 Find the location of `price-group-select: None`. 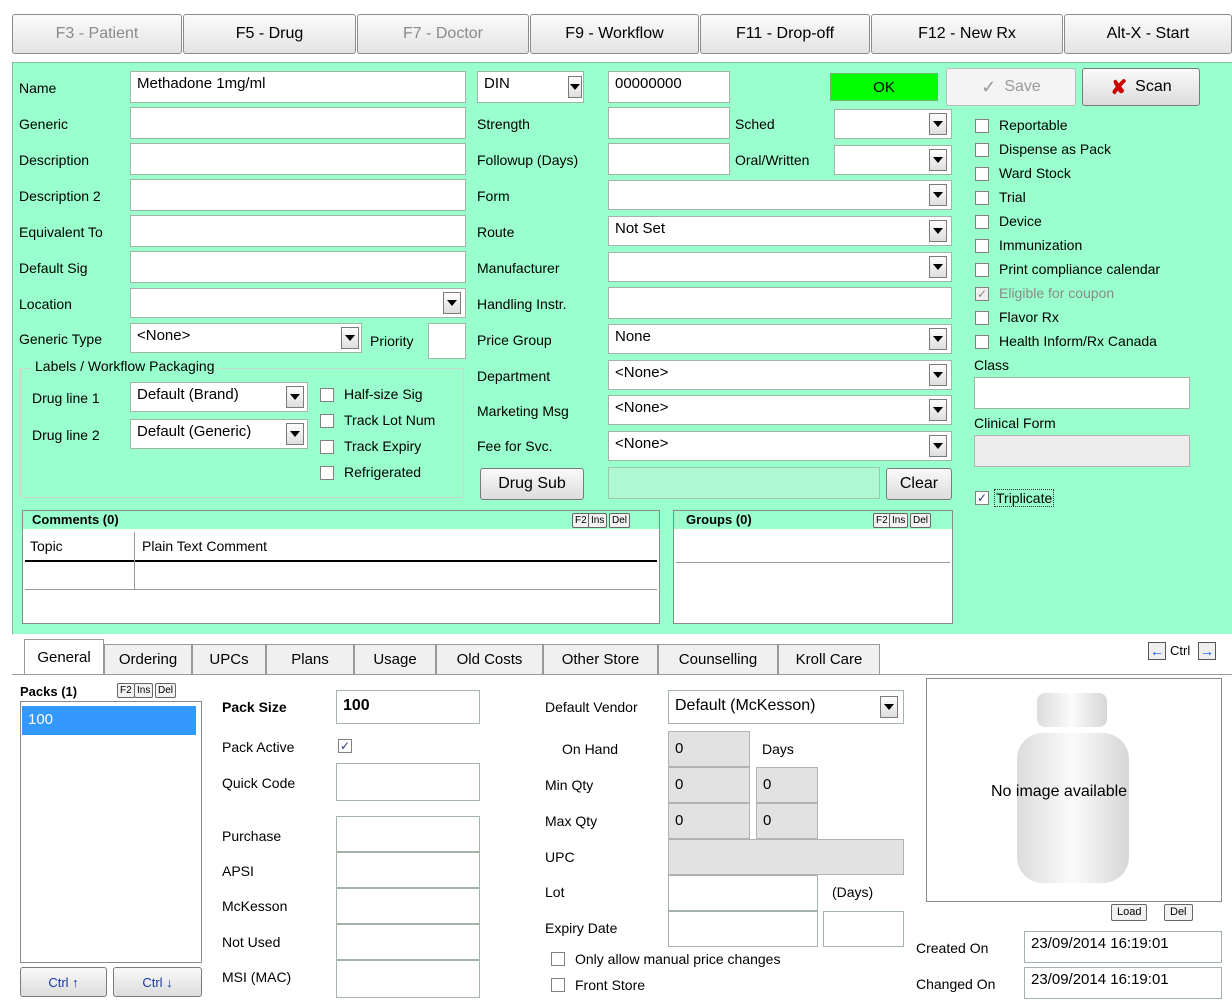

price-group-select: None is located at coordinates (780, 339).